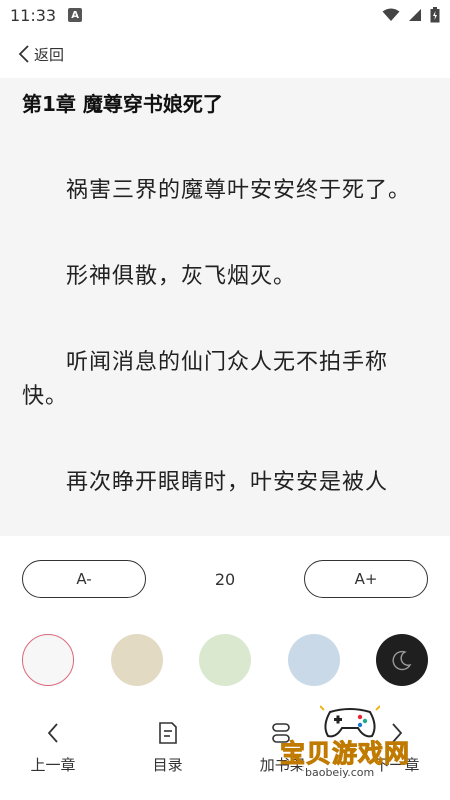 The width and height of the screenshot is (450, 800). I want to click on wifi-icon, so click(391, 14).